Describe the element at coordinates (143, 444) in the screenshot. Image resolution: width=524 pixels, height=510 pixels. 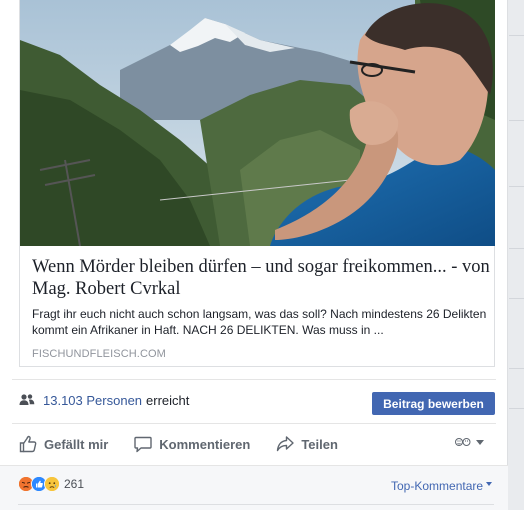
I see `speech-bubble-icon` at that location.